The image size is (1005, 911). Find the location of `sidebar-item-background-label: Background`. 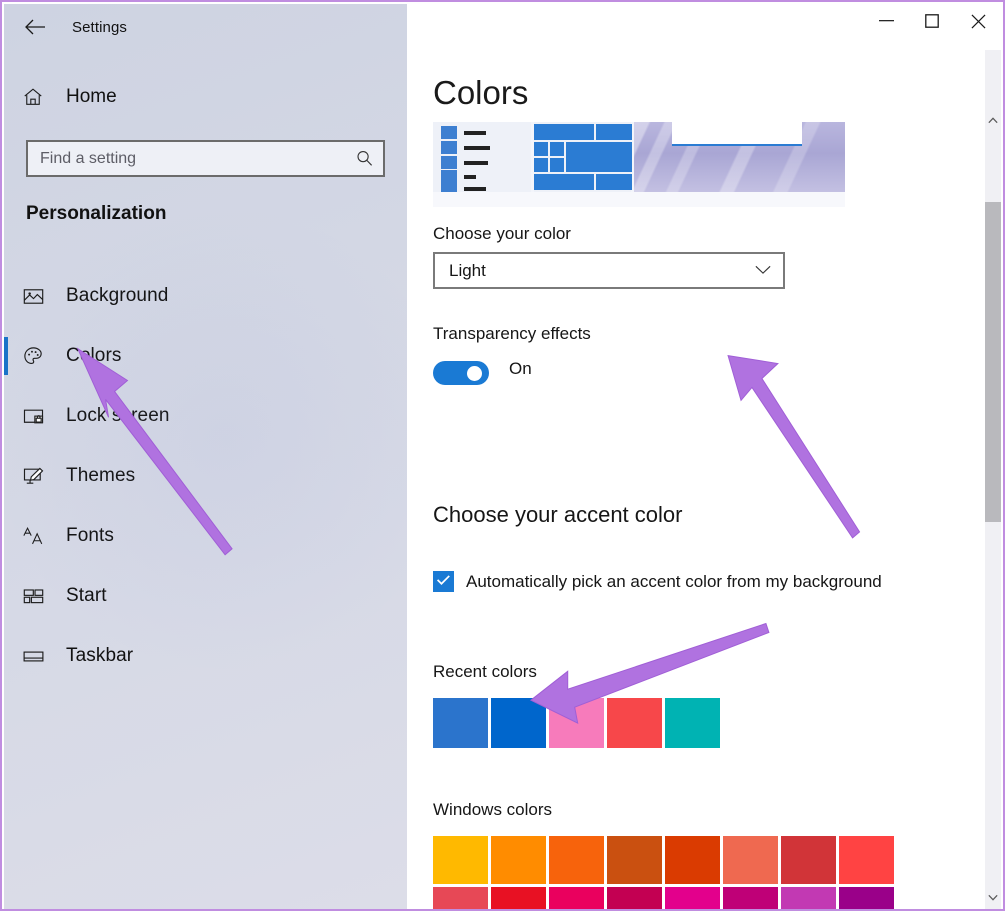

sidebar-item-background-label: Background is located at coordinates (117, 295).